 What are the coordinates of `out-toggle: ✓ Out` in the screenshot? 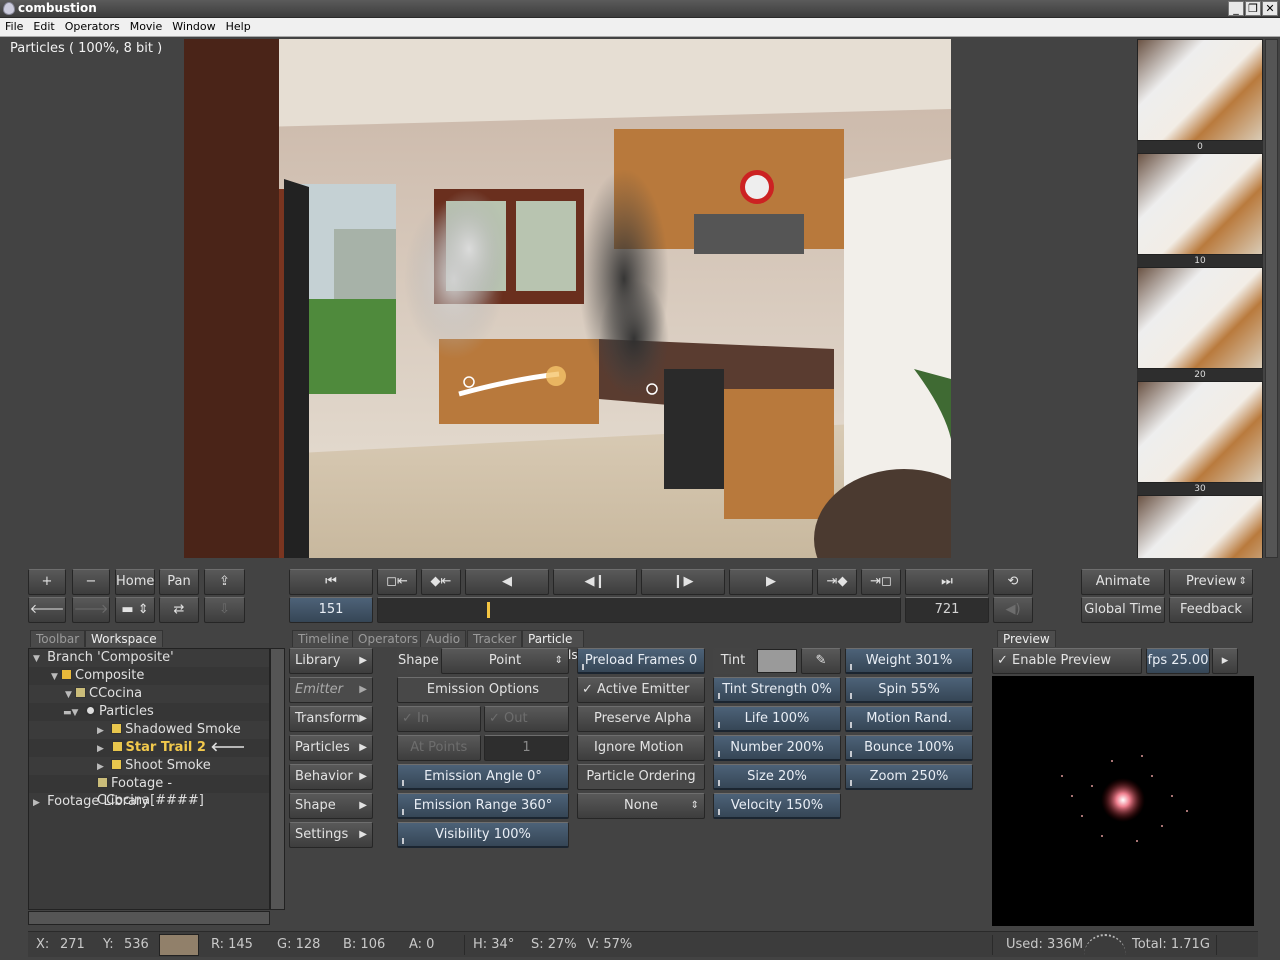 It's located at (526, 719).